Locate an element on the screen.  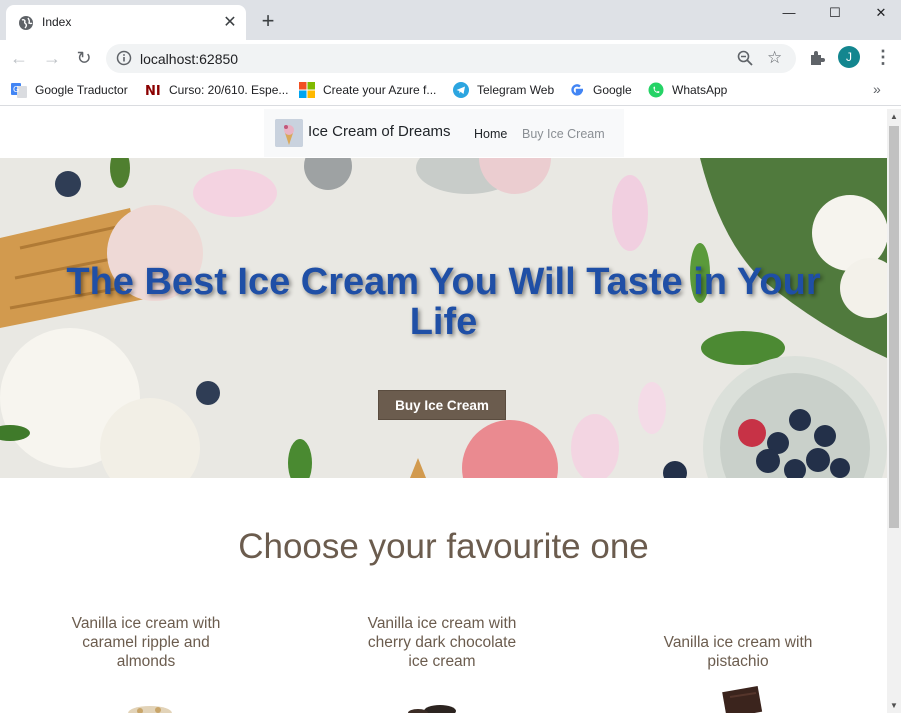
info-icon is located at coordinates (124, 58).